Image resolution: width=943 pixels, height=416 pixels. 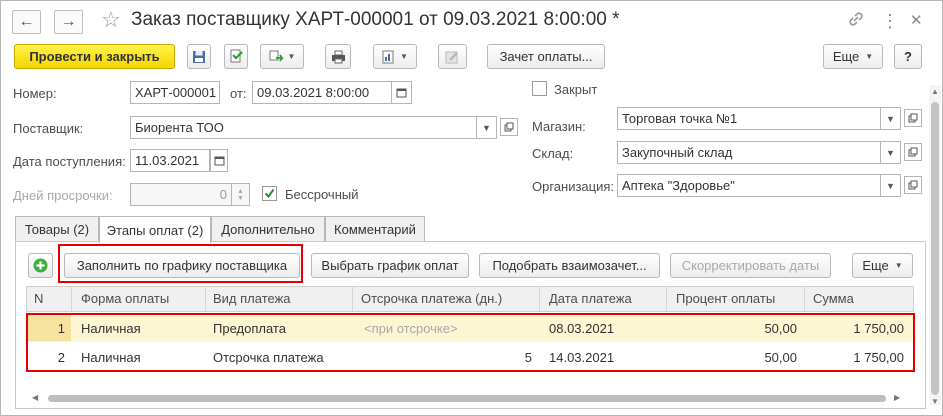 I want to click on help-button: ?, so click(x=908, y=56).